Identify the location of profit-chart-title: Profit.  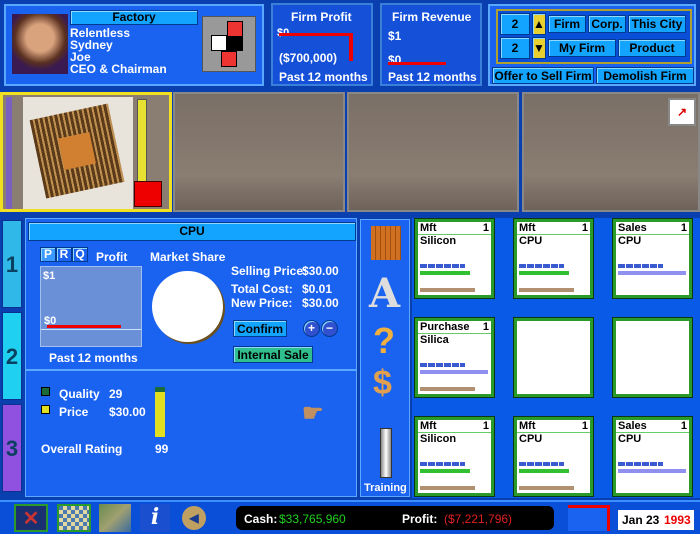
(112, 257).